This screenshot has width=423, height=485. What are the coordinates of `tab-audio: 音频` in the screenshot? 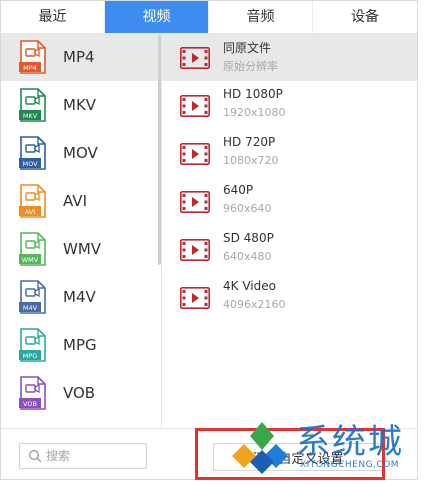 It's located at (261, 17).